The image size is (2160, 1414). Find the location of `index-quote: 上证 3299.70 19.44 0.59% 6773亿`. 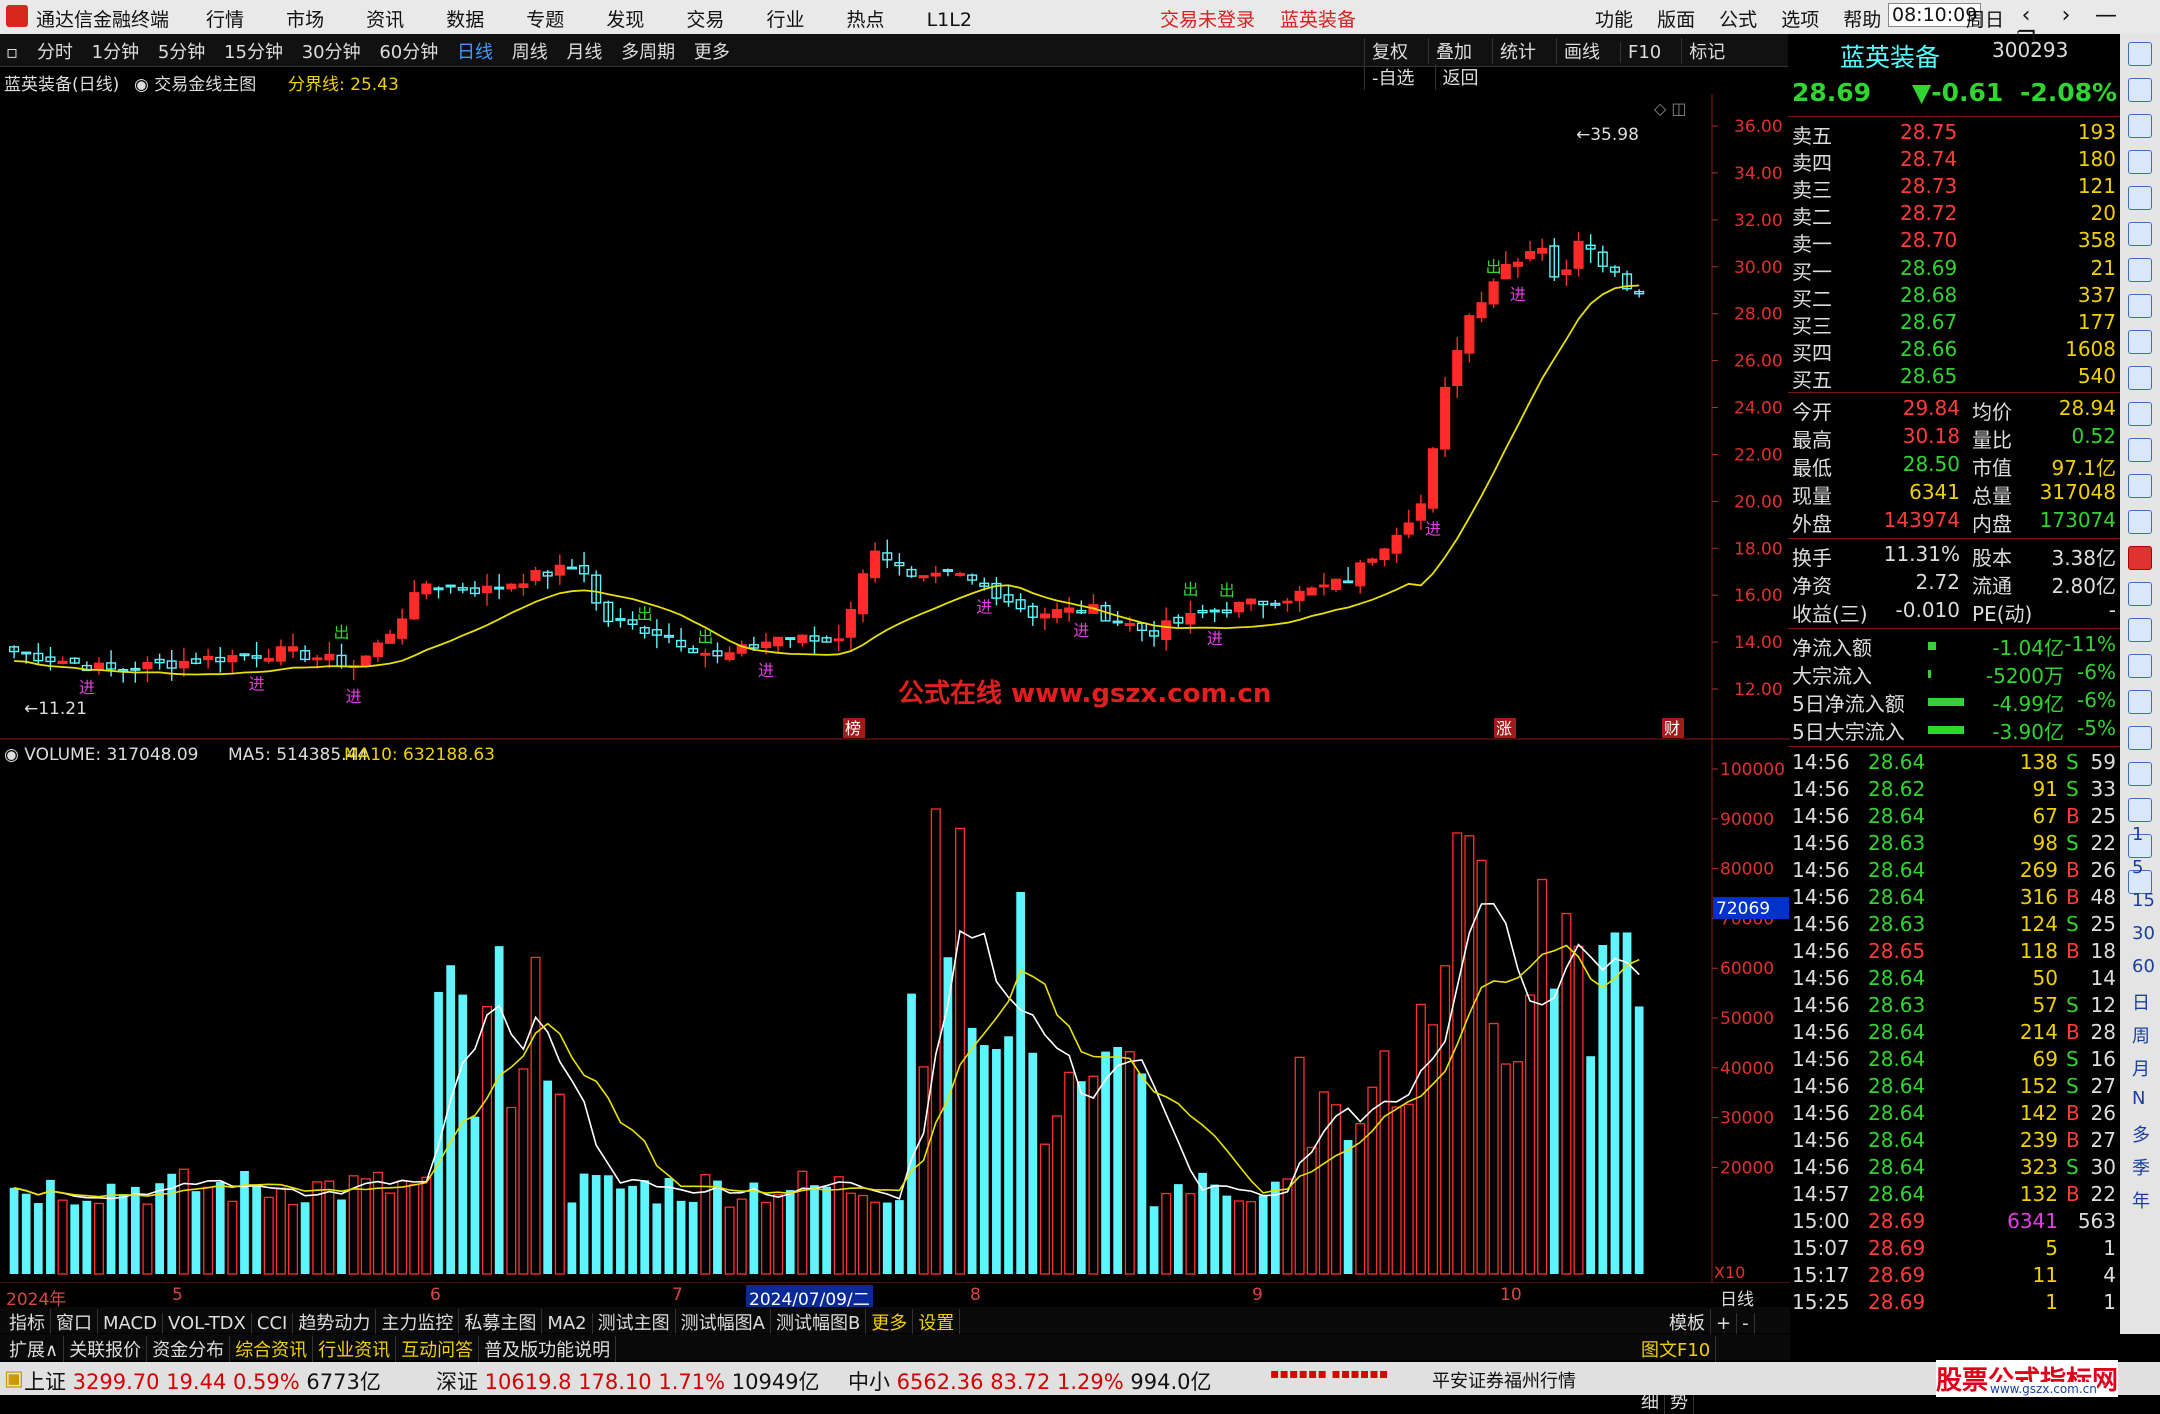

index-quote: 上证 3299.70 19.44 0.59% 6773亿 is located at coordinates (202, 1381).